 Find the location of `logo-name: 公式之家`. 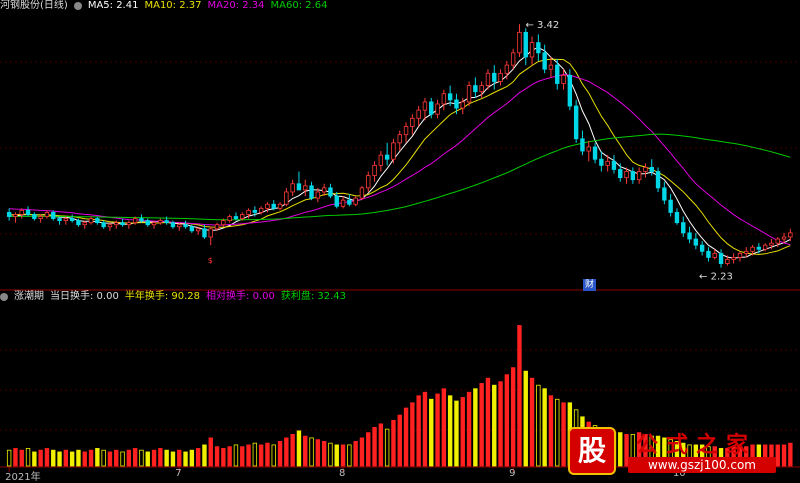

logo-name: 公式之家 is located at coordinates (696, 445).